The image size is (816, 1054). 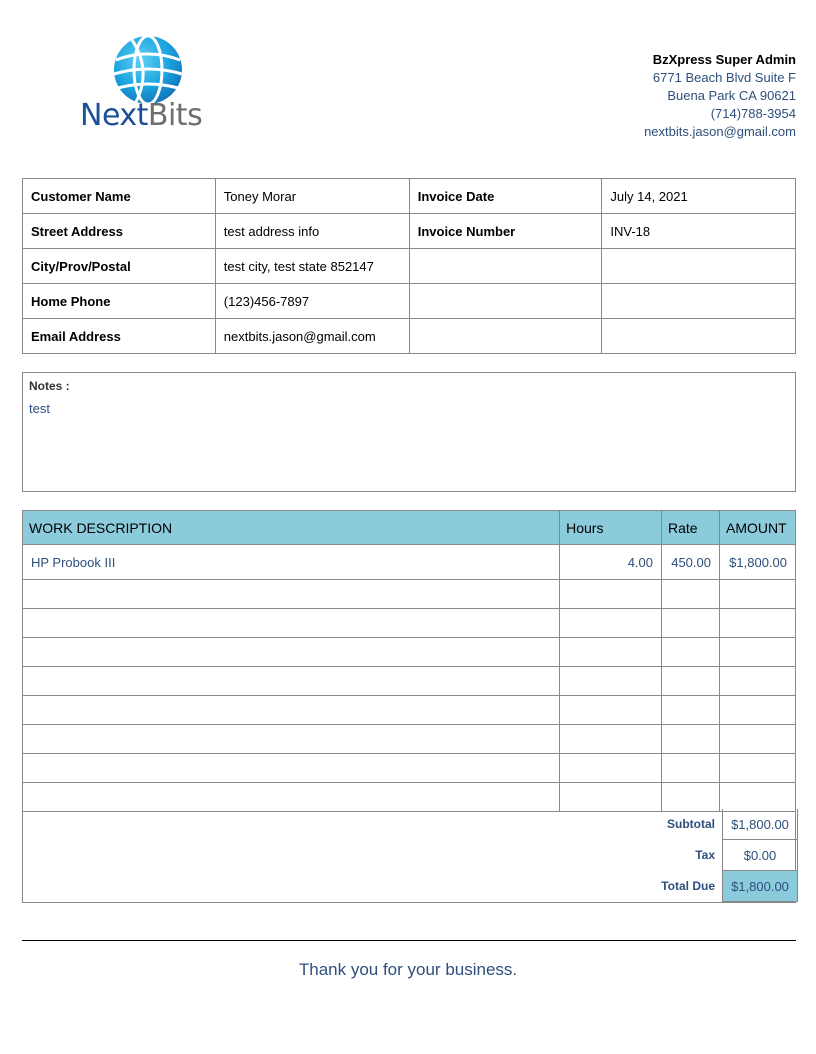 What do you see at coordinates (39, 408) in the screenshot?
I see `notes-text: test` at bounding box center [39, 408].